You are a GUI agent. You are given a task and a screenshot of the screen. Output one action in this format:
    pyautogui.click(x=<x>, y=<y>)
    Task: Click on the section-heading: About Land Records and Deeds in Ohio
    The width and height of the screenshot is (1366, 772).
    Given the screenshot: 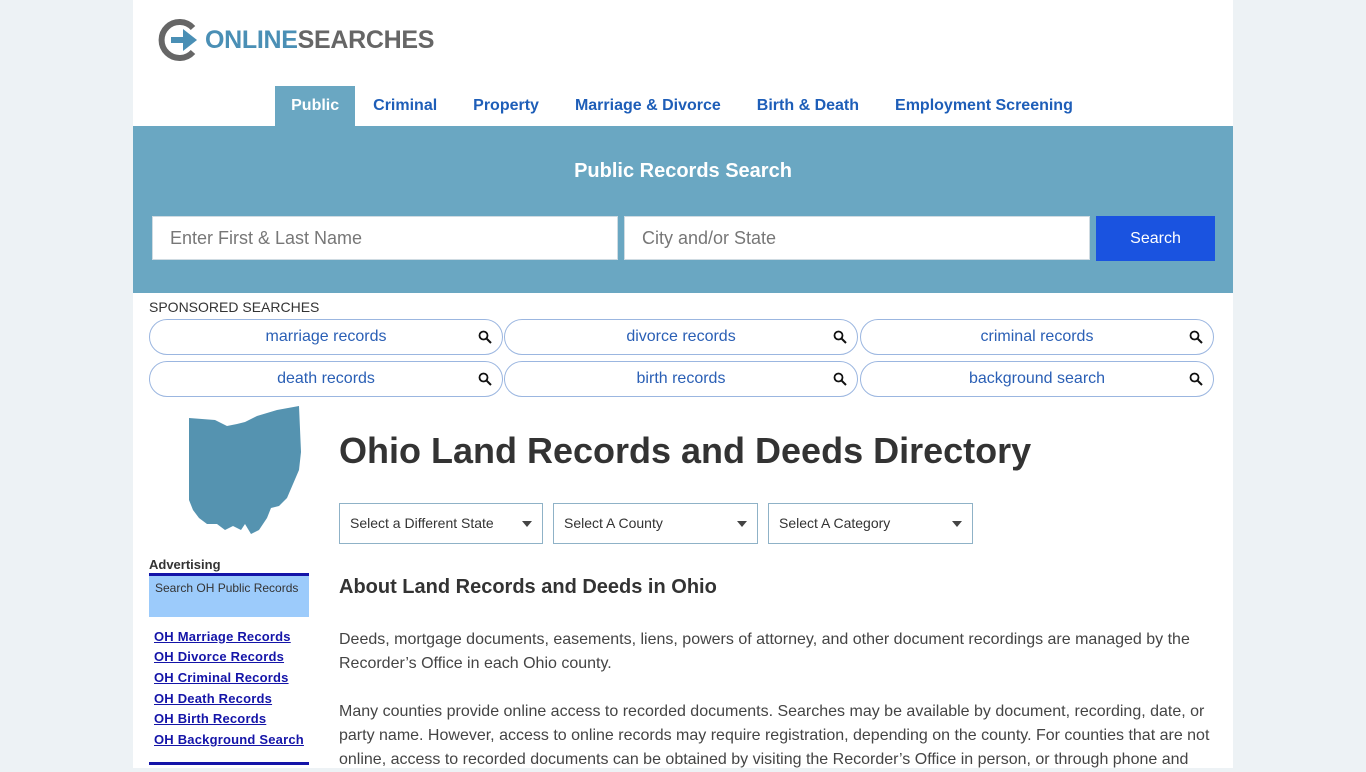 What is the action you would take?
    pyautogui.click(x=528, y=587)
    